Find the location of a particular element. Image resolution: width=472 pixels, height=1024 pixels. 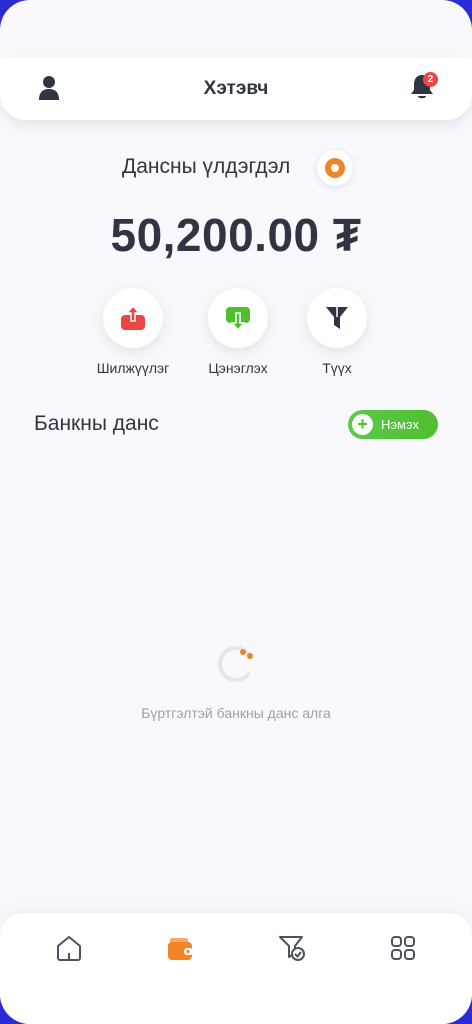

transfer-button is located at coordinates (133, 318).